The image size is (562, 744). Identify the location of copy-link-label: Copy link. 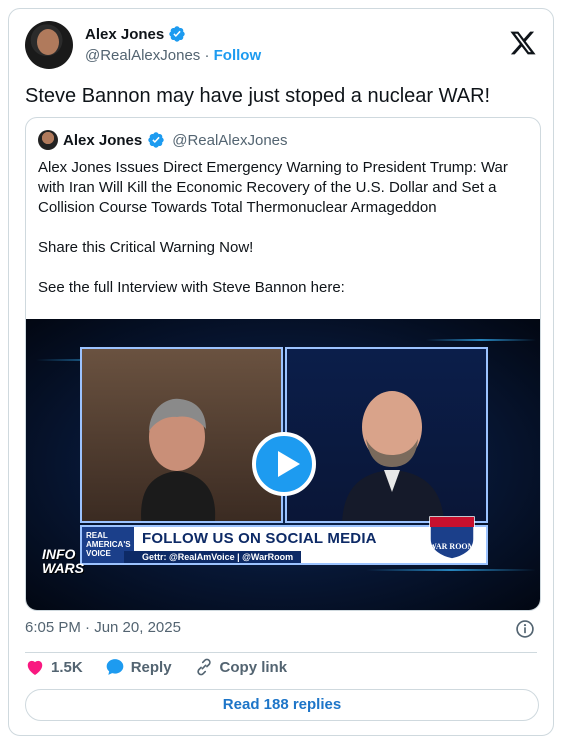
(253, 667).